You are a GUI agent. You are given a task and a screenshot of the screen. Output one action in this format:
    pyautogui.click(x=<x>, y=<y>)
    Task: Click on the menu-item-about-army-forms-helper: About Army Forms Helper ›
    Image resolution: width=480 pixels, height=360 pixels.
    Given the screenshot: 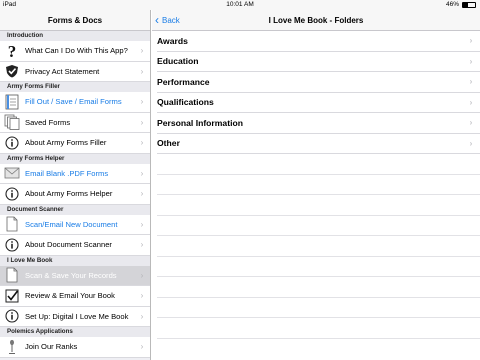 What is the action you would take?
    pyautogui.click(x=75, y=194)
    